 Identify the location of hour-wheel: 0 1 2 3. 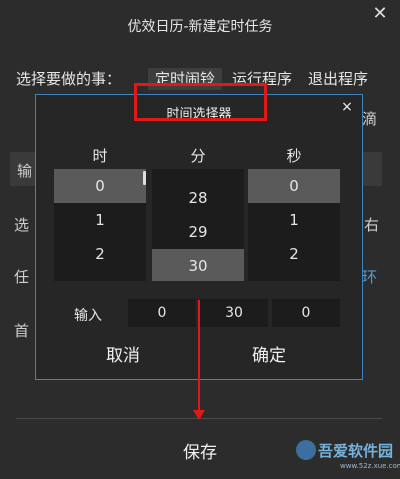
(100, 225).